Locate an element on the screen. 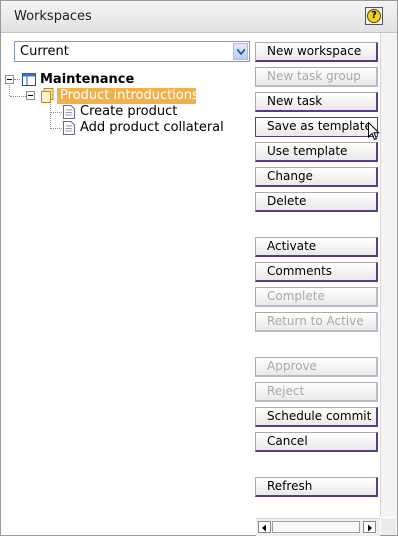 The width and height of the screenshot is (398, 536). change-button: Change is located at coordinates (316, 177).